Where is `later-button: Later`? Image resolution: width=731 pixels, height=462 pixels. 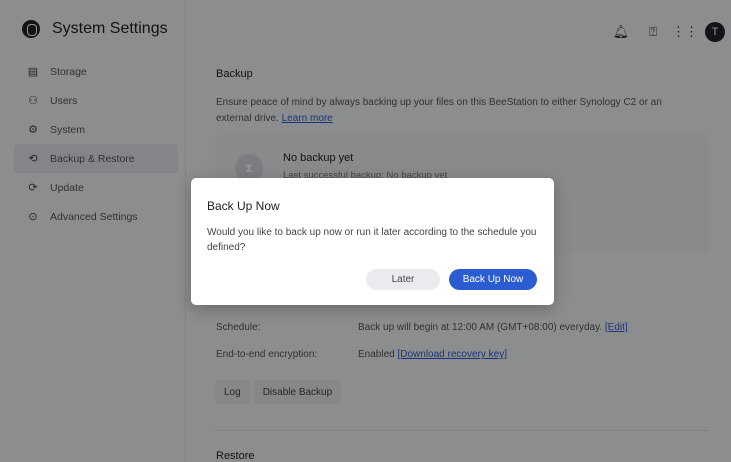
later-button: Later is located at coordinates (403, 279).